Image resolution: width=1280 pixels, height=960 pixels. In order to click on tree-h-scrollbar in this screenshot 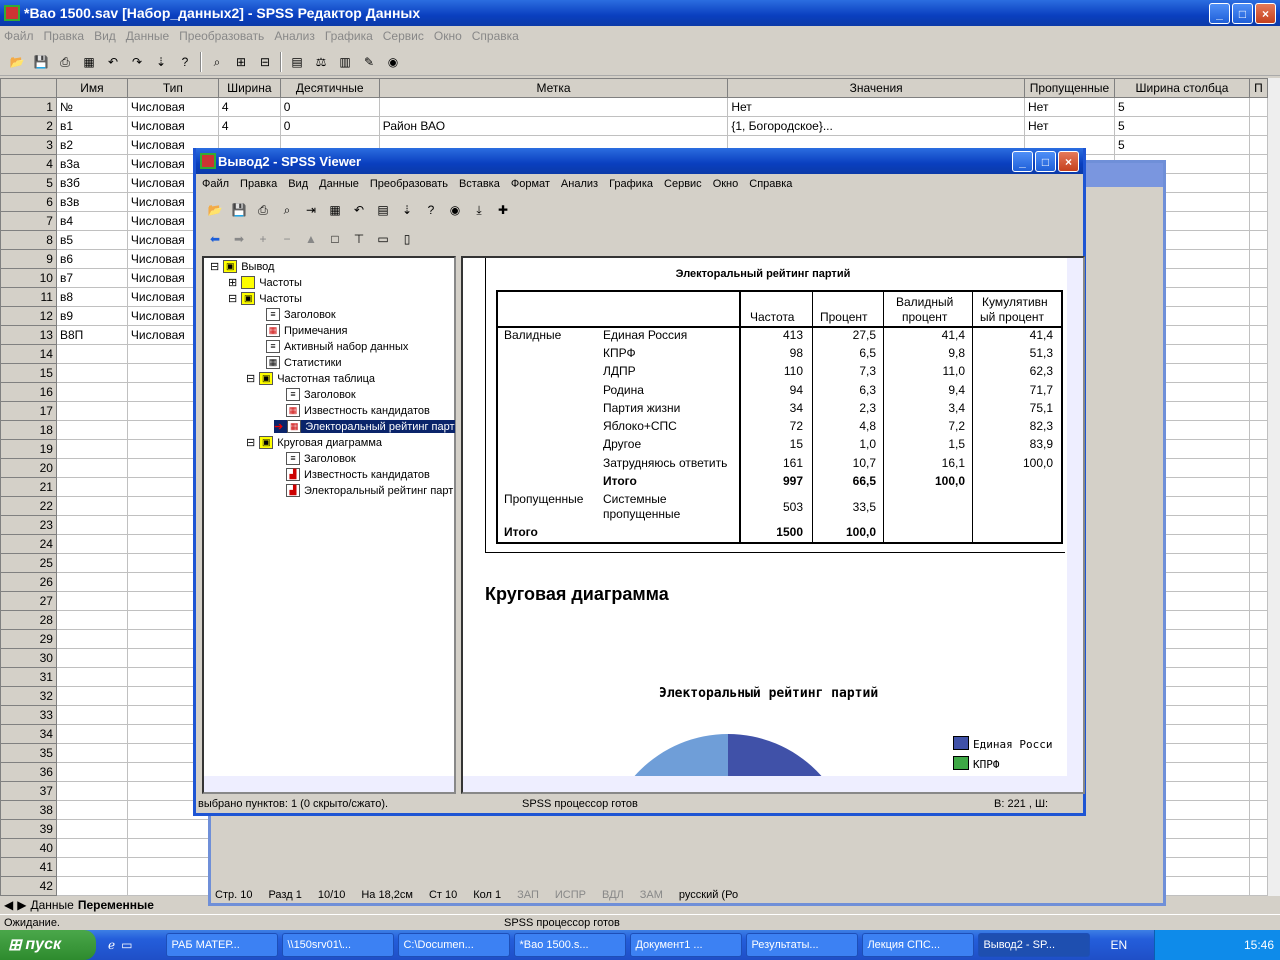, I will do `click(329, 784)`.